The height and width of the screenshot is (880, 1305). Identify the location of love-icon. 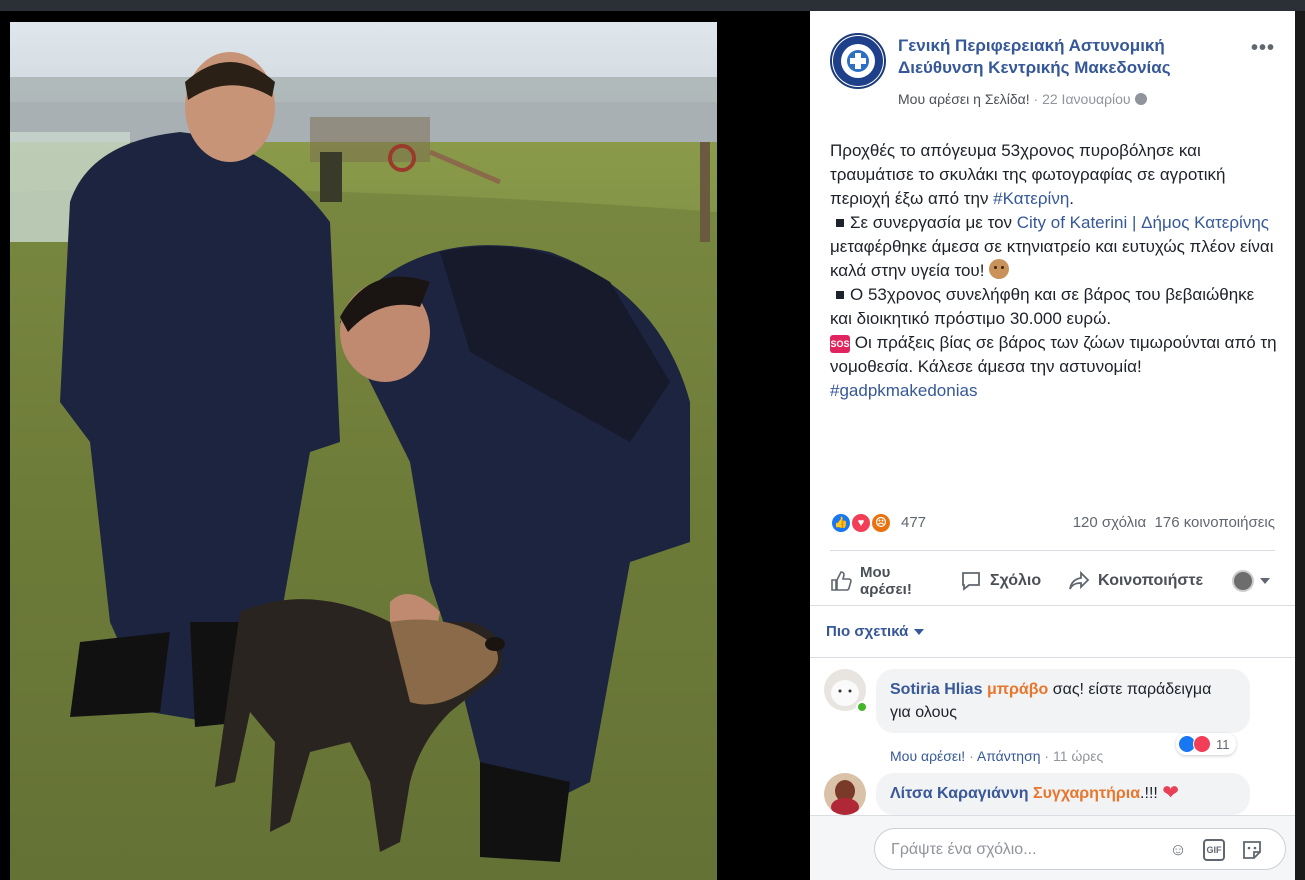
(1202, 744).